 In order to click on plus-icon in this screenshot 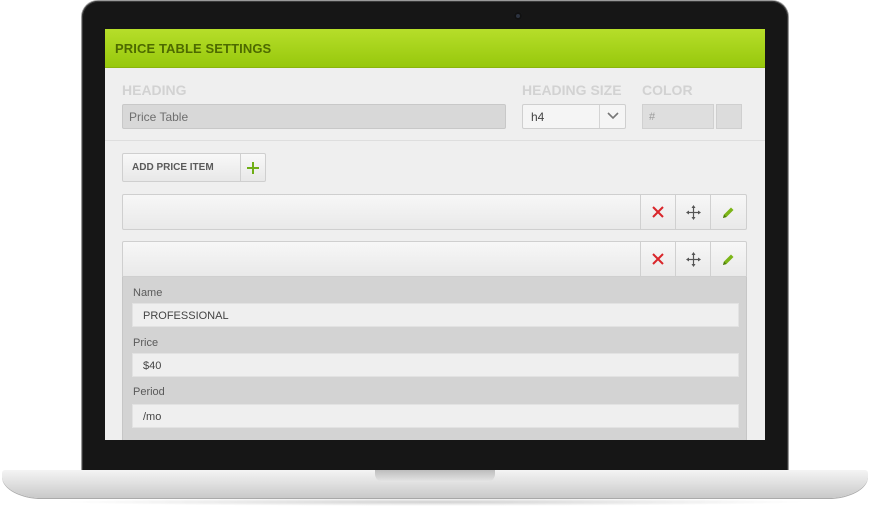, I will do `click(253, 168)`.